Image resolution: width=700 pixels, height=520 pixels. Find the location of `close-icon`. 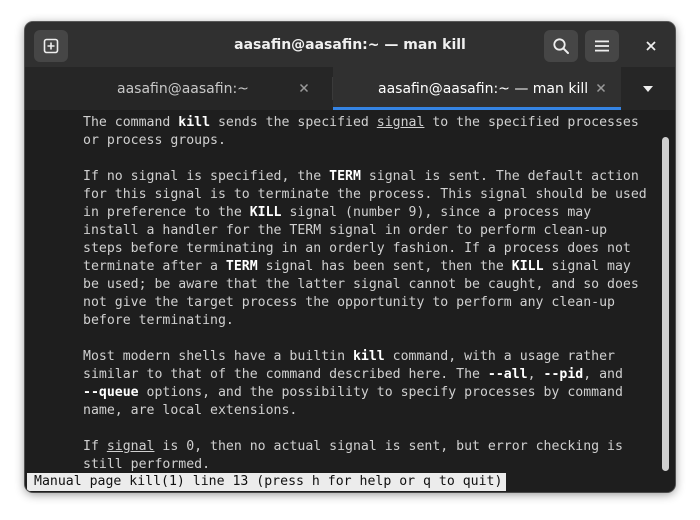

close-icon is located at coordinates (651, 46).